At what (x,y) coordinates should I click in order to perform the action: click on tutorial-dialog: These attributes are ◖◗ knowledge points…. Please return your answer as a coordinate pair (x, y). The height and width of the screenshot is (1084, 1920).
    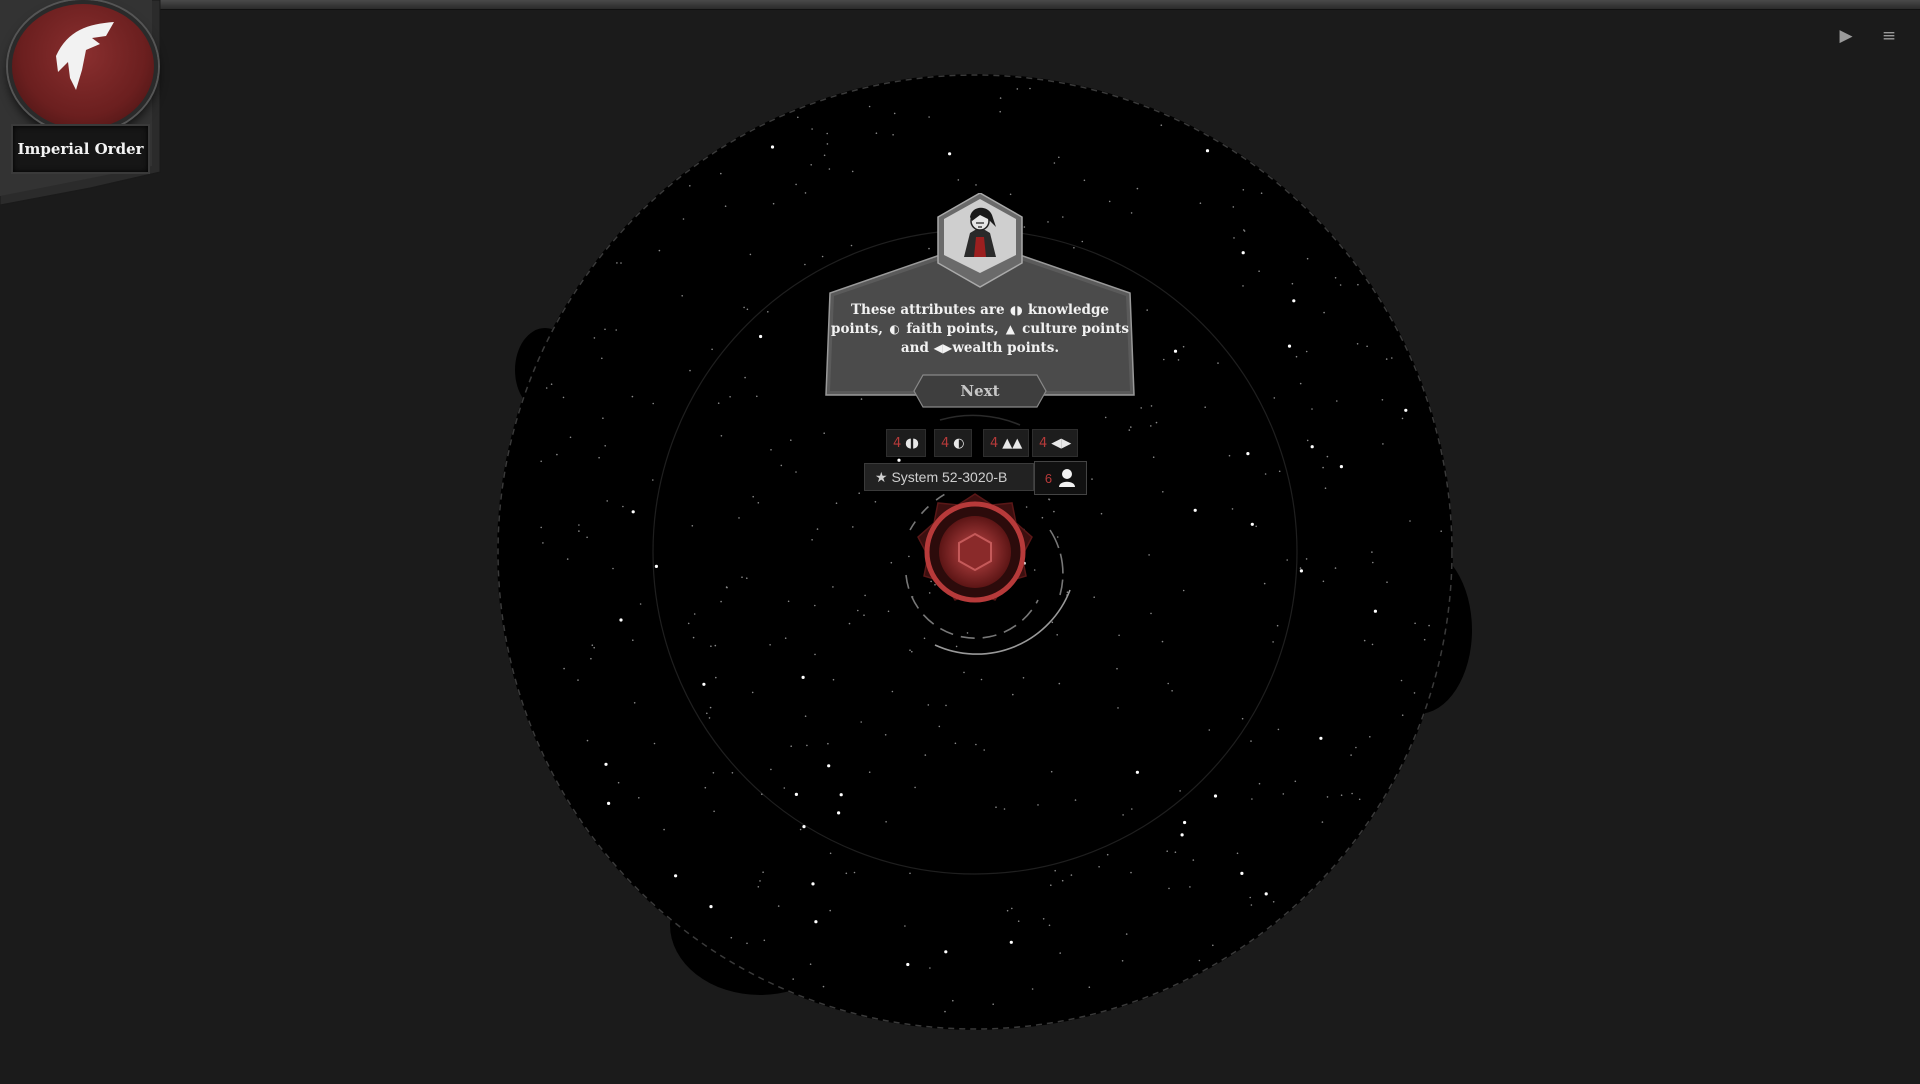
    Looking at the image, I should click on (980, 304).